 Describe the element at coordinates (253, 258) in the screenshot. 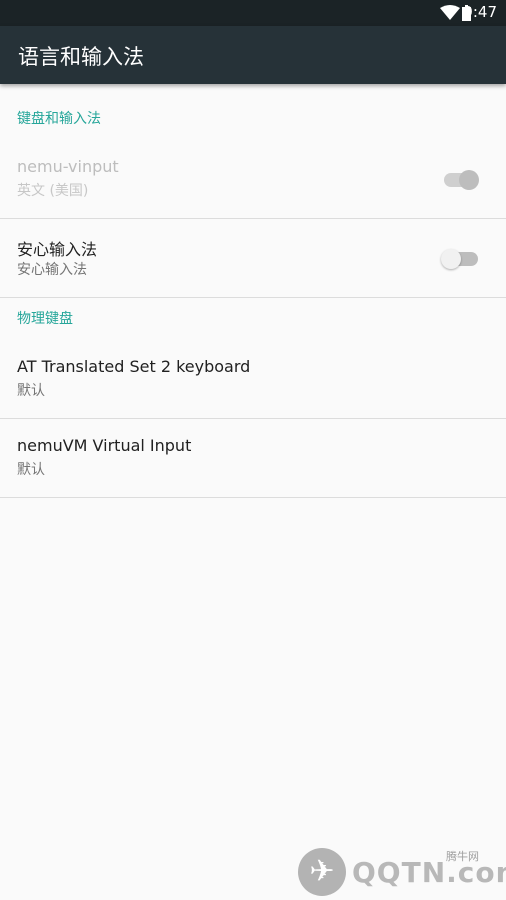

I see `pref-item-anxin-ime: 安心输入法 安心输入法` at that location.